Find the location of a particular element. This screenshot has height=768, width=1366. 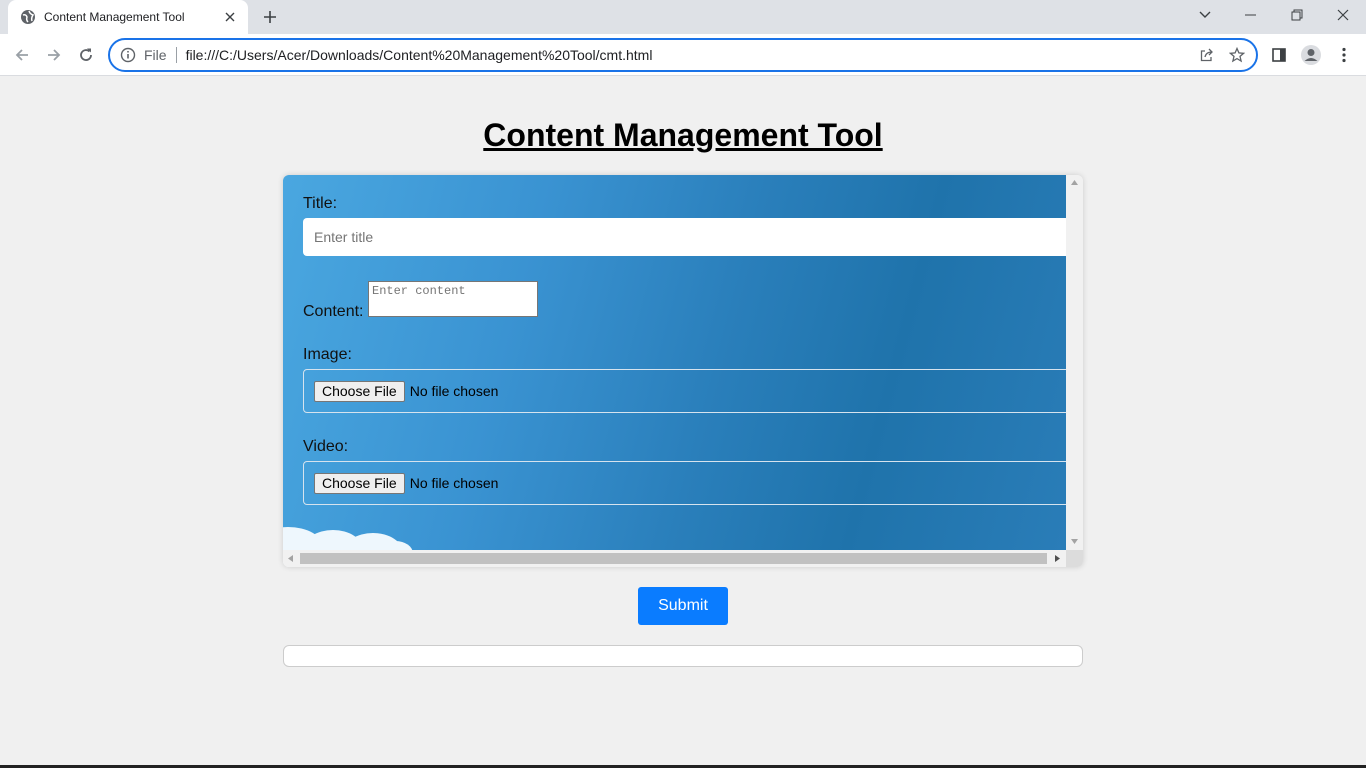

info-icon is located at coordinates (128, 55).